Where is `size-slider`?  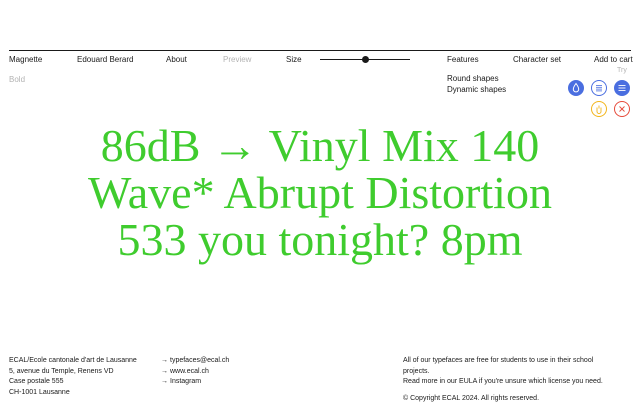 size-slider is located at coordinates (365, 60).